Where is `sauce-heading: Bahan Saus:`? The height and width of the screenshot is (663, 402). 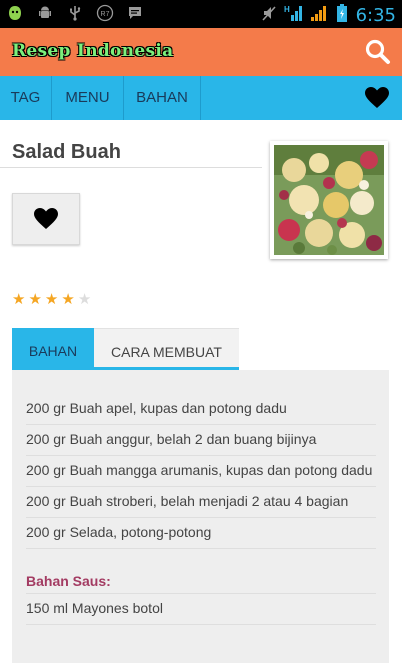 sauce-heading: Bahan Saus: is located at coordinates (201, 571).